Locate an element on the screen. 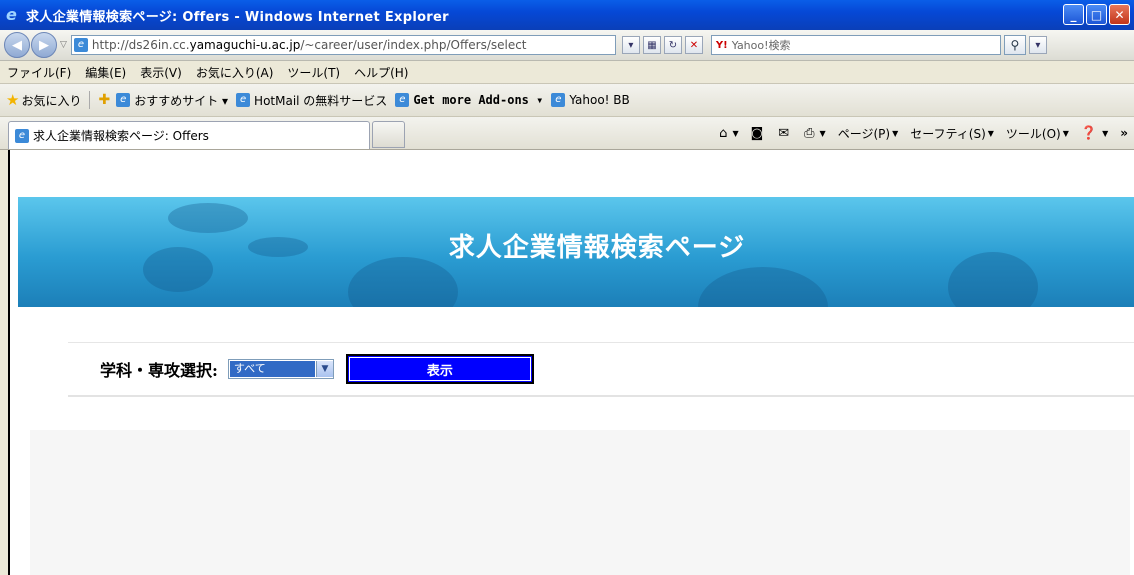  ie-logo-icon: e is located at coordinates (11, 14).